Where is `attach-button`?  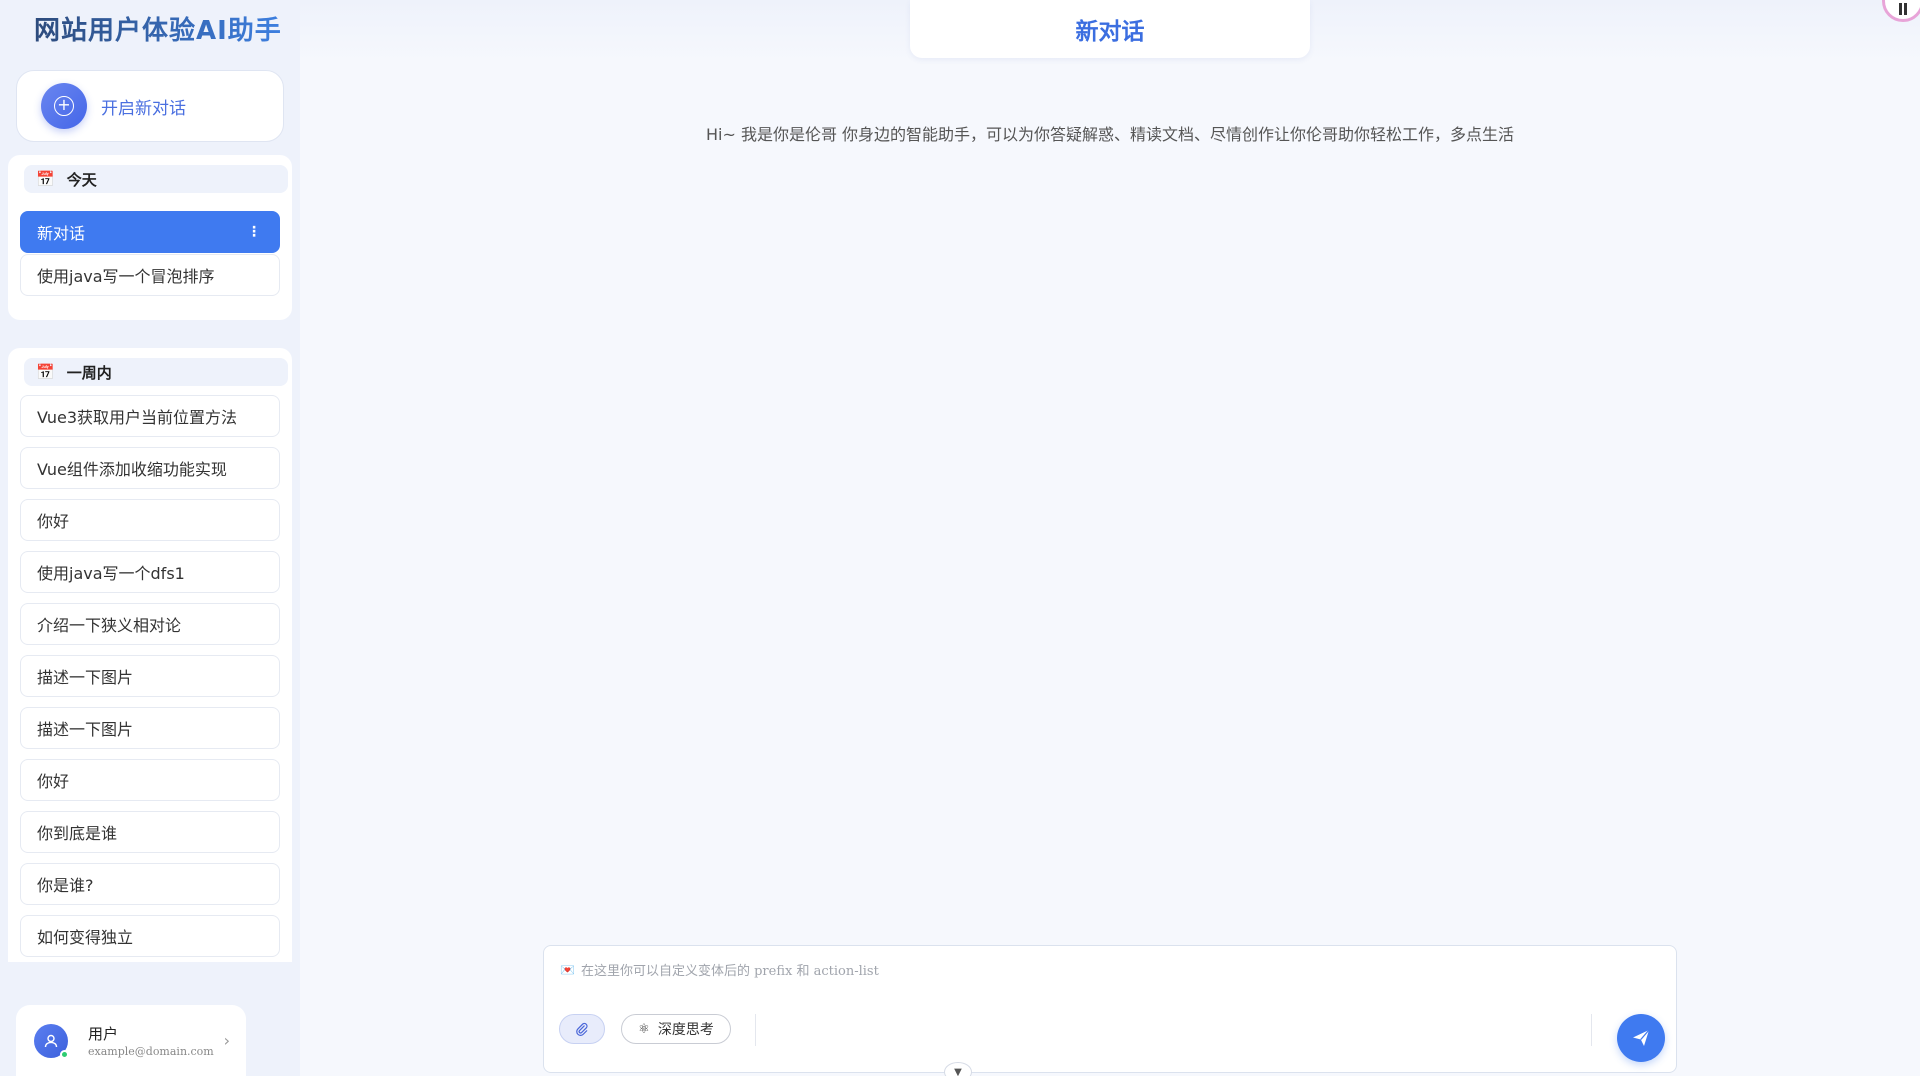
attach-button is located at coordinates (582, 1029).